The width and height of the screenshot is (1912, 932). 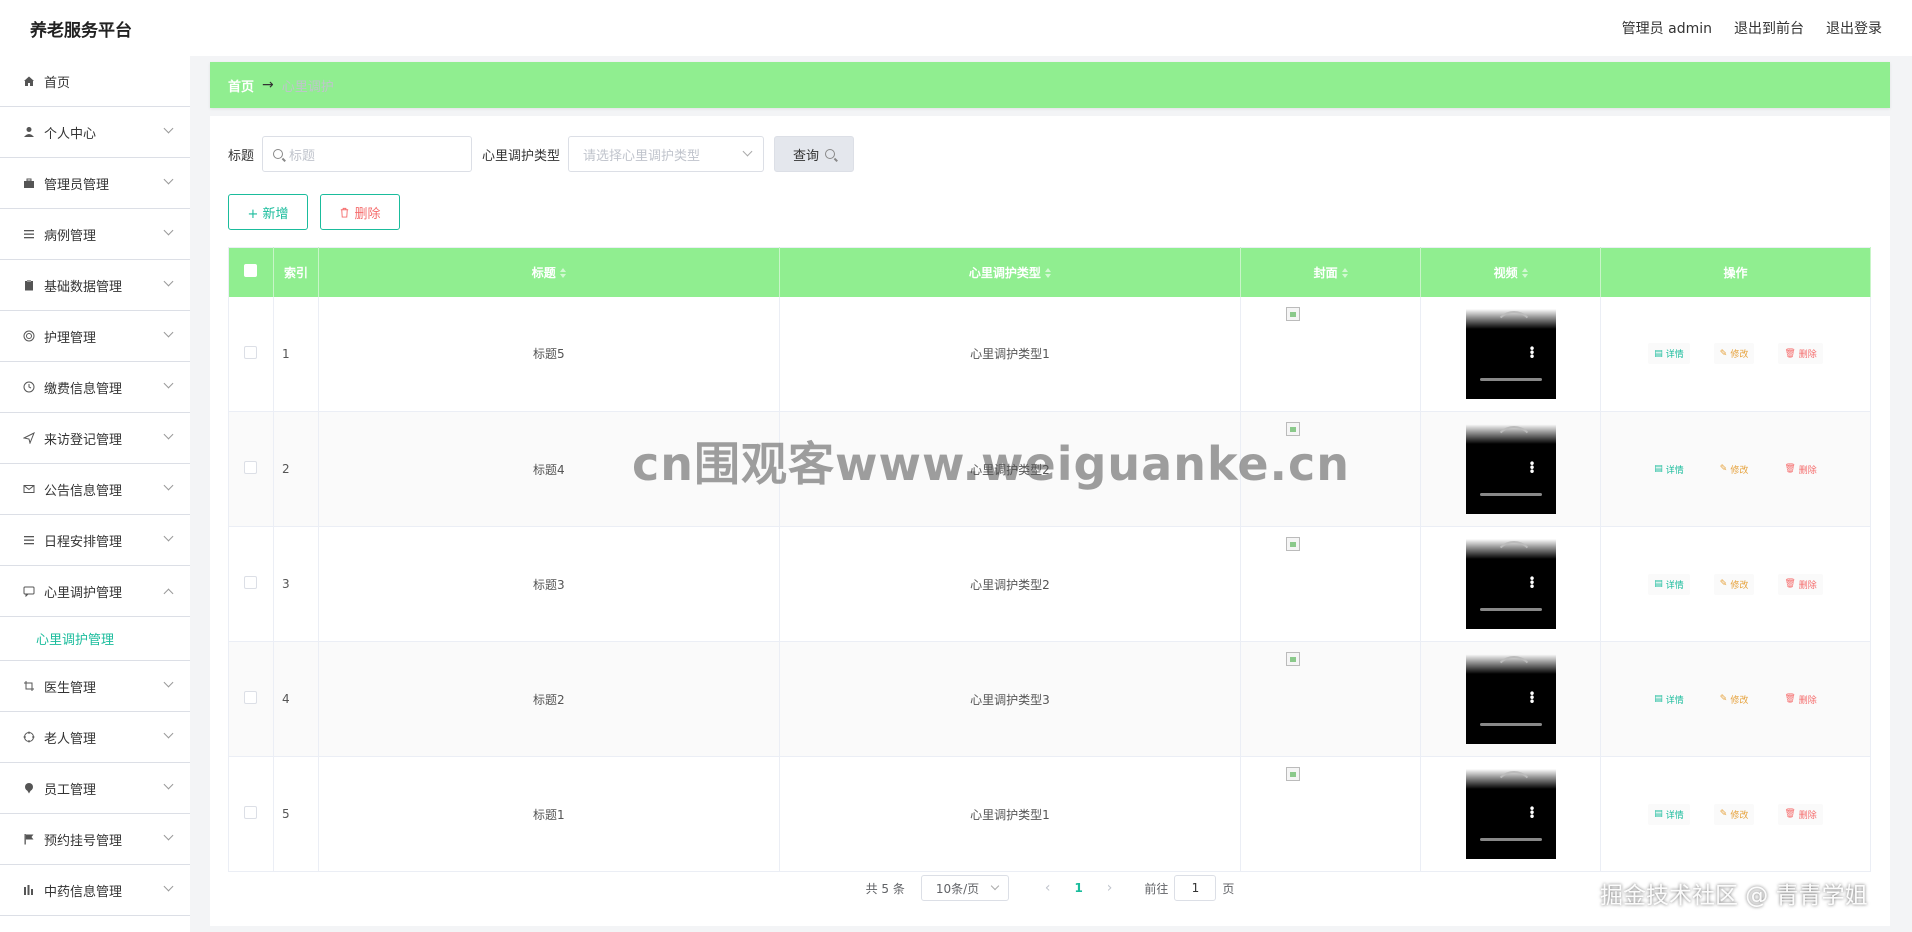 What do you see at coordinates (29, 132) in the screenshot?
I see `user-icon` at bounding box center [29, 132].